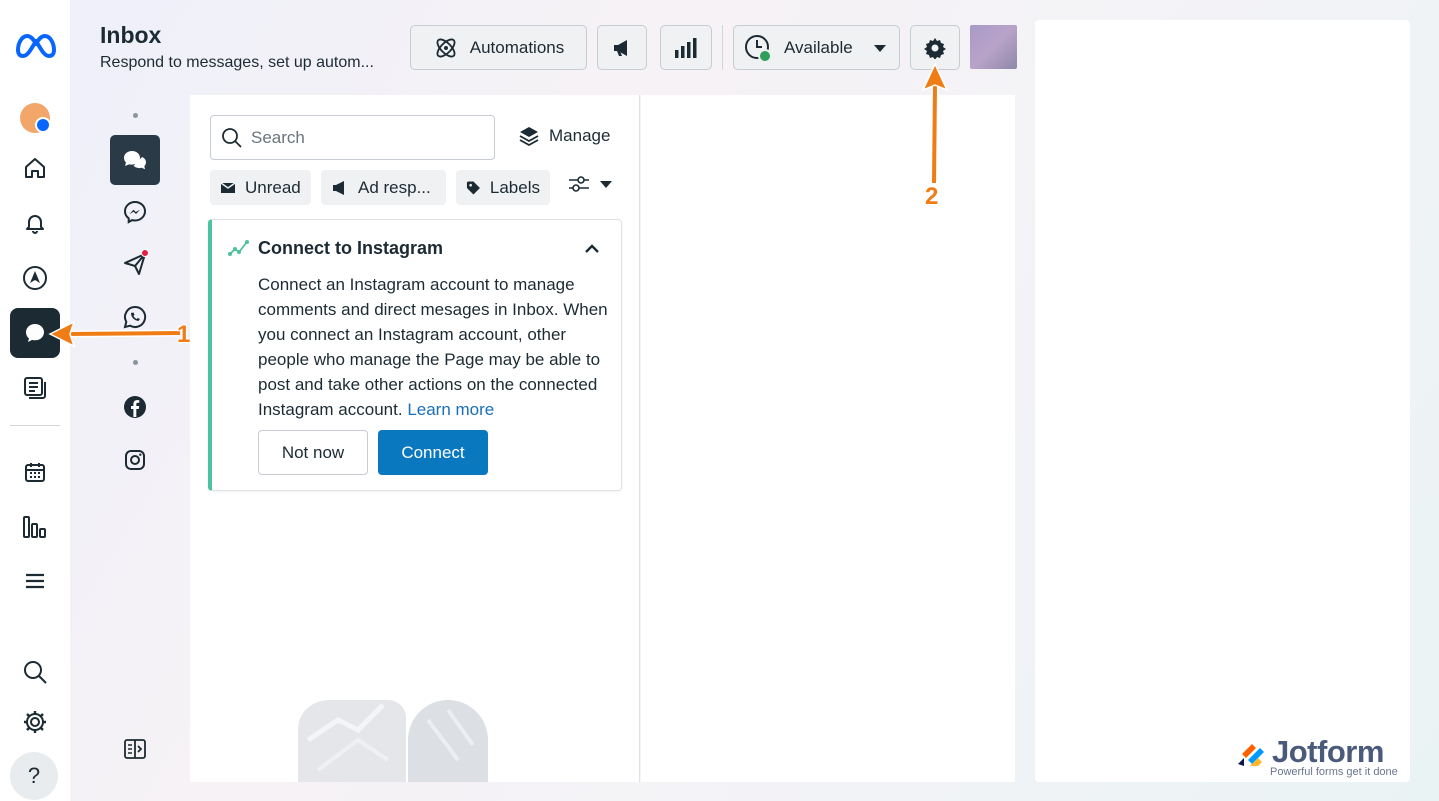 Image resolution: width=1439 pixels, height=801 pixels. I want to click on jotform-logo-icon, so click(1251, 755).